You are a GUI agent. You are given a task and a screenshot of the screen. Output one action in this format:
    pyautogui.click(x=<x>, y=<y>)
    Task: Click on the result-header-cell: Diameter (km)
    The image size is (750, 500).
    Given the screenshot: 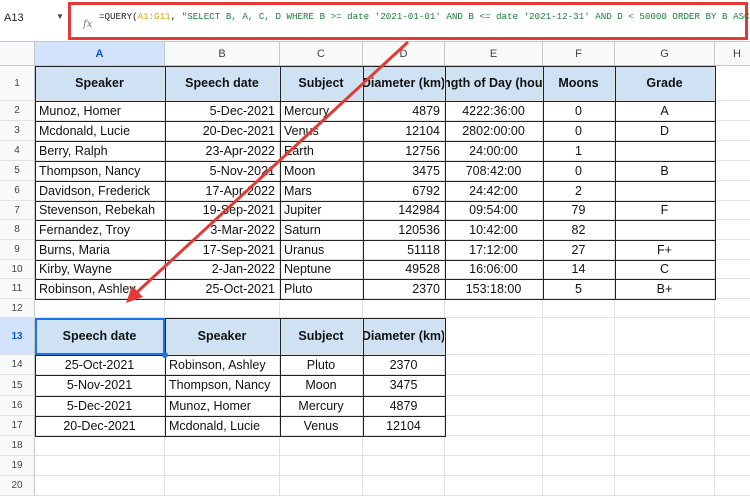 What is the action you would take?
    pyautogui.click(x=404, y=336)
    